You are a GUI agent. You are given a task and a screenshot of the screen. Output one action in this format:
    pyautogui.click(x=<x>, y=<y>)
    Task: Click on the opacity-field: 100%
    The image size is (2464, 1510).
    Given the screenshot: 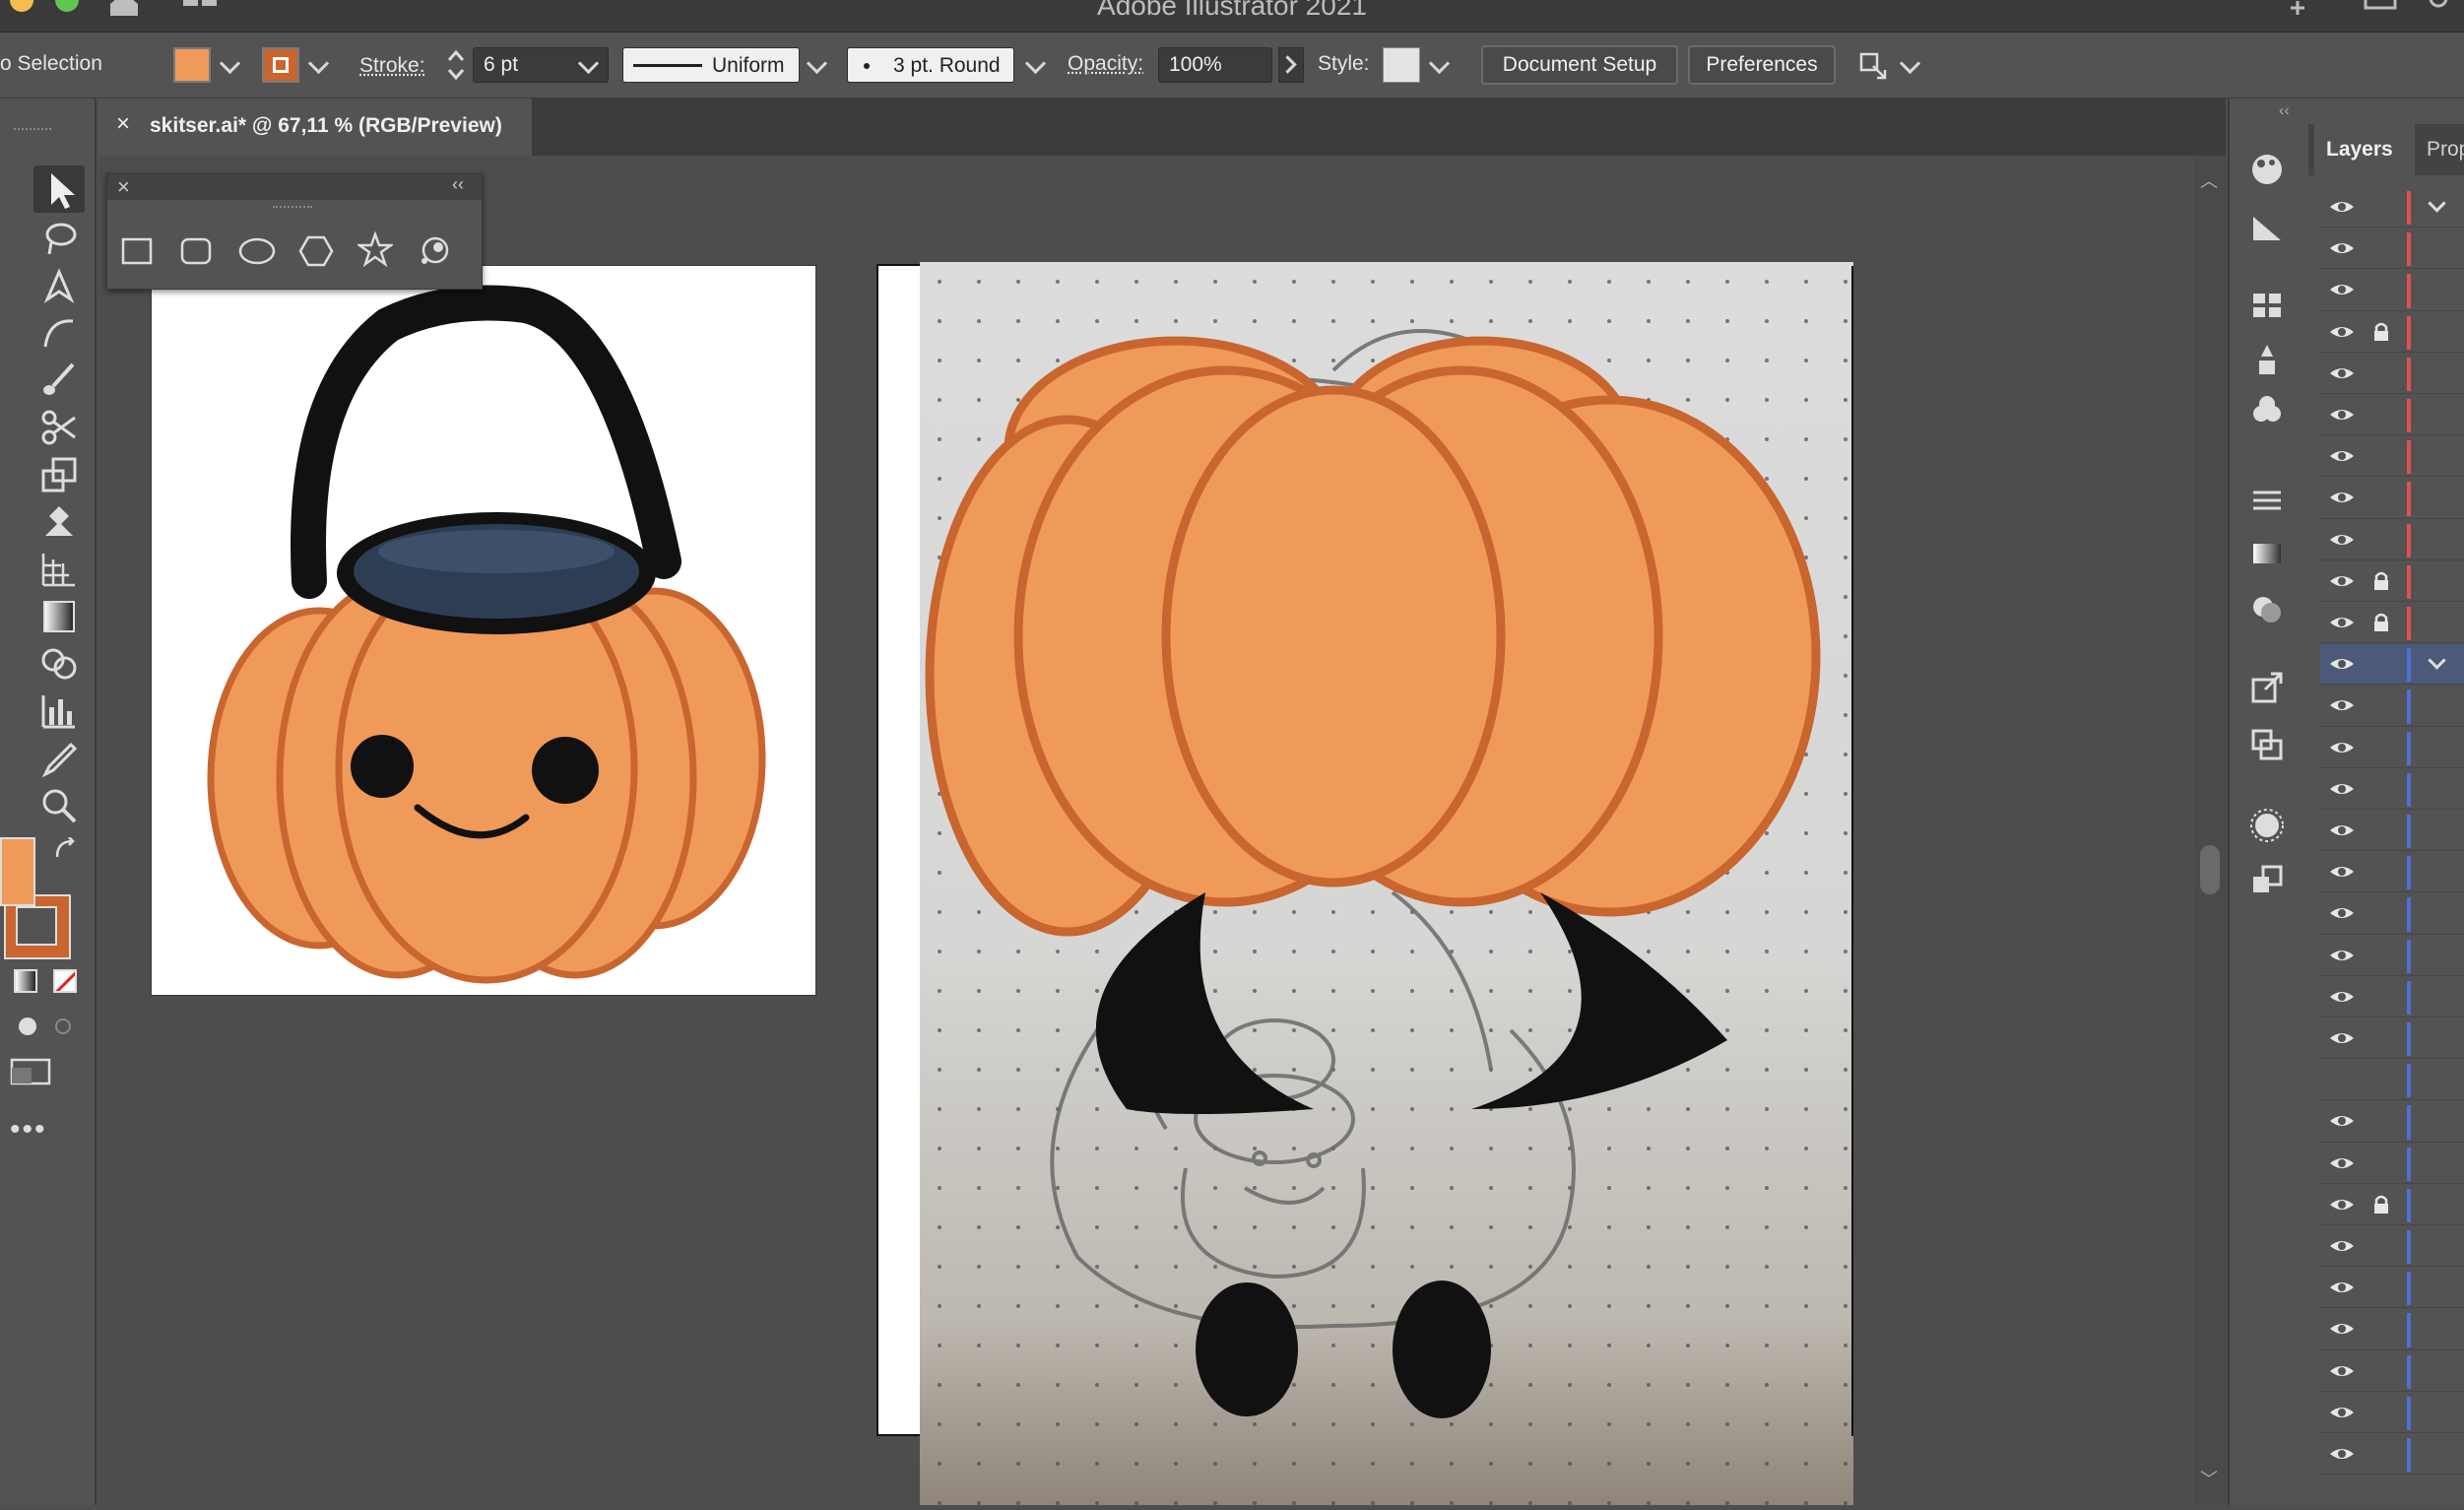 What is the action you would take?
    pyautogui.click(x=1215, y=65)
    